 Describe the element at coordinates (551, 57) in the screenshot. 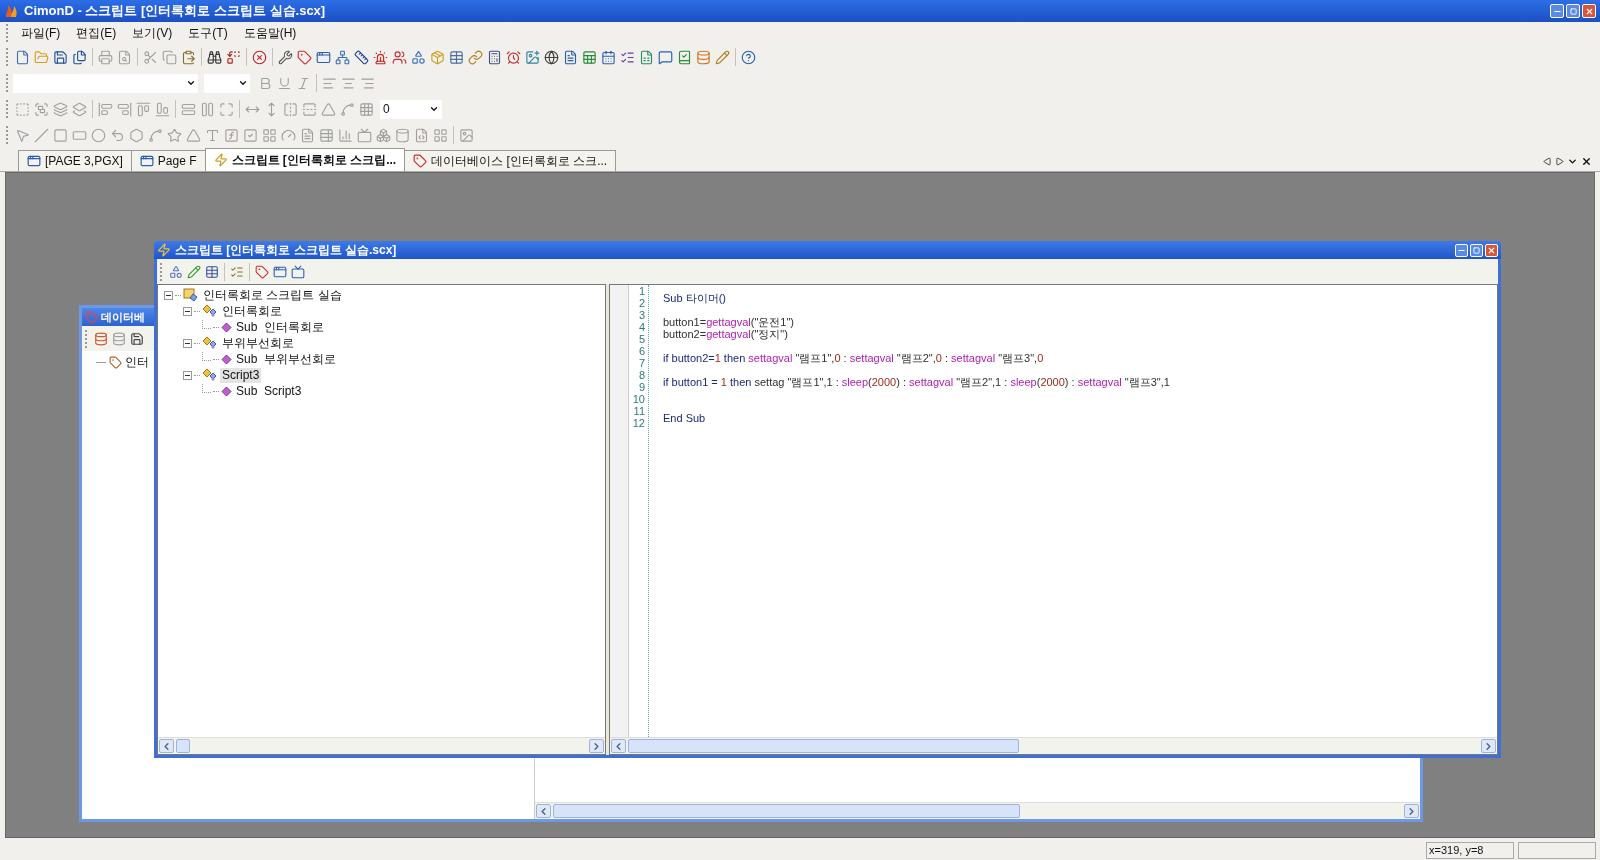

I see `globe-icon` at that location.